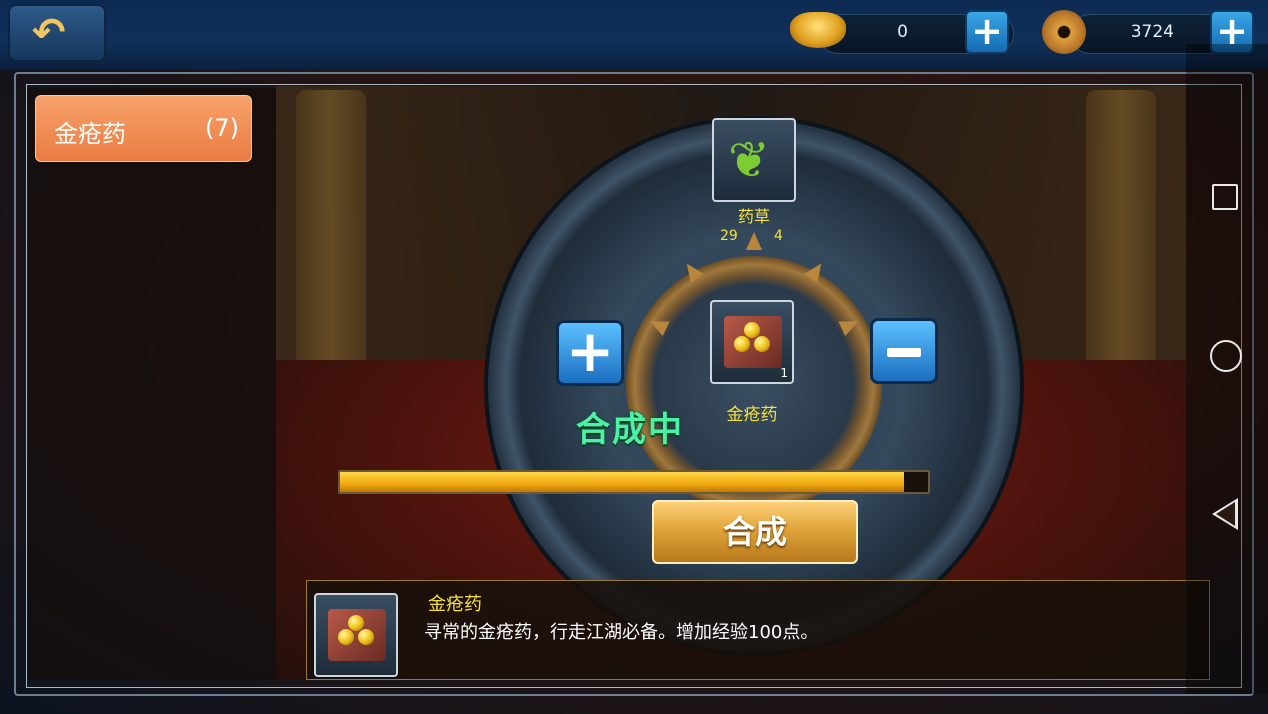 This screenshot has height=714, width=1268. I want to click on decrease-button, so click(904, 351).